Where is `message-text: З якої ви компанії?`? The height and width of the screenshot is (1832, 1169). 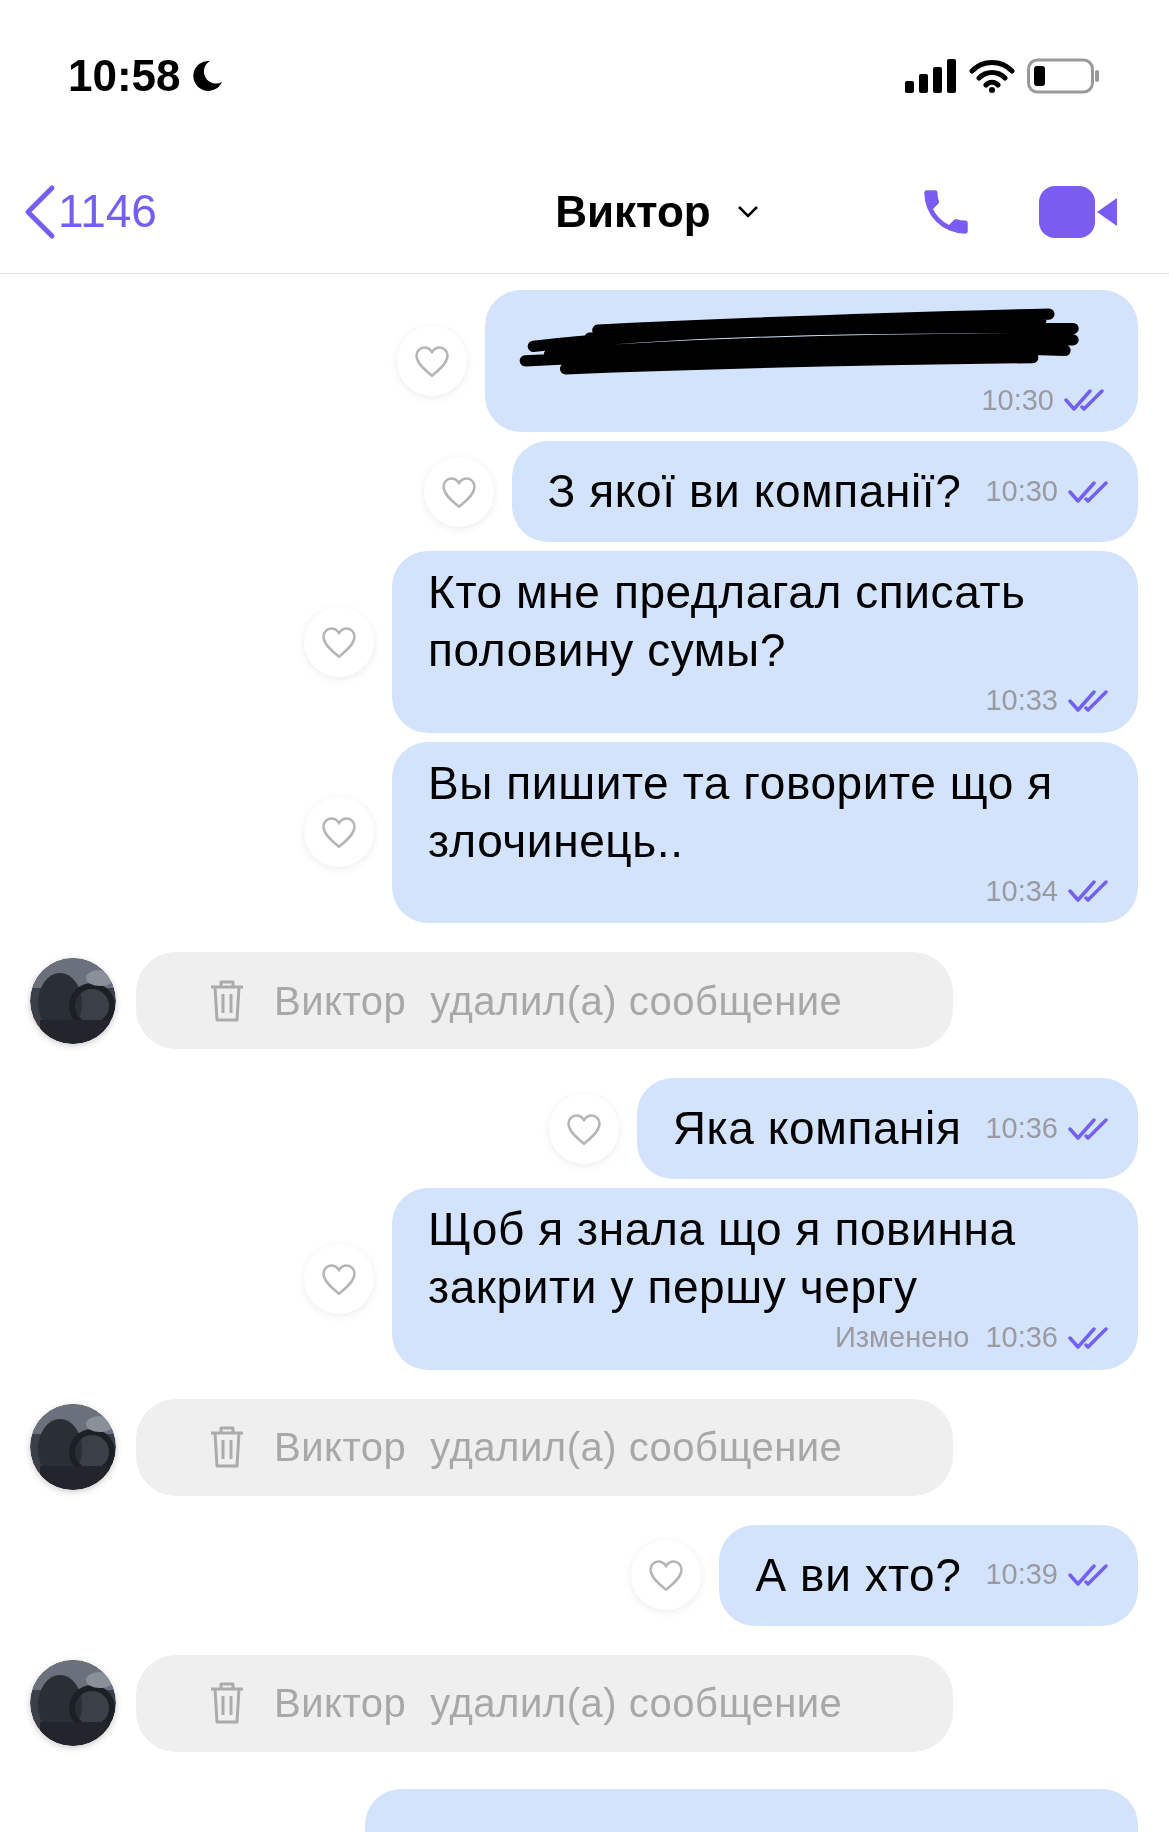 message-text: З якої ви компанії? is located at coordinates (754, 491).